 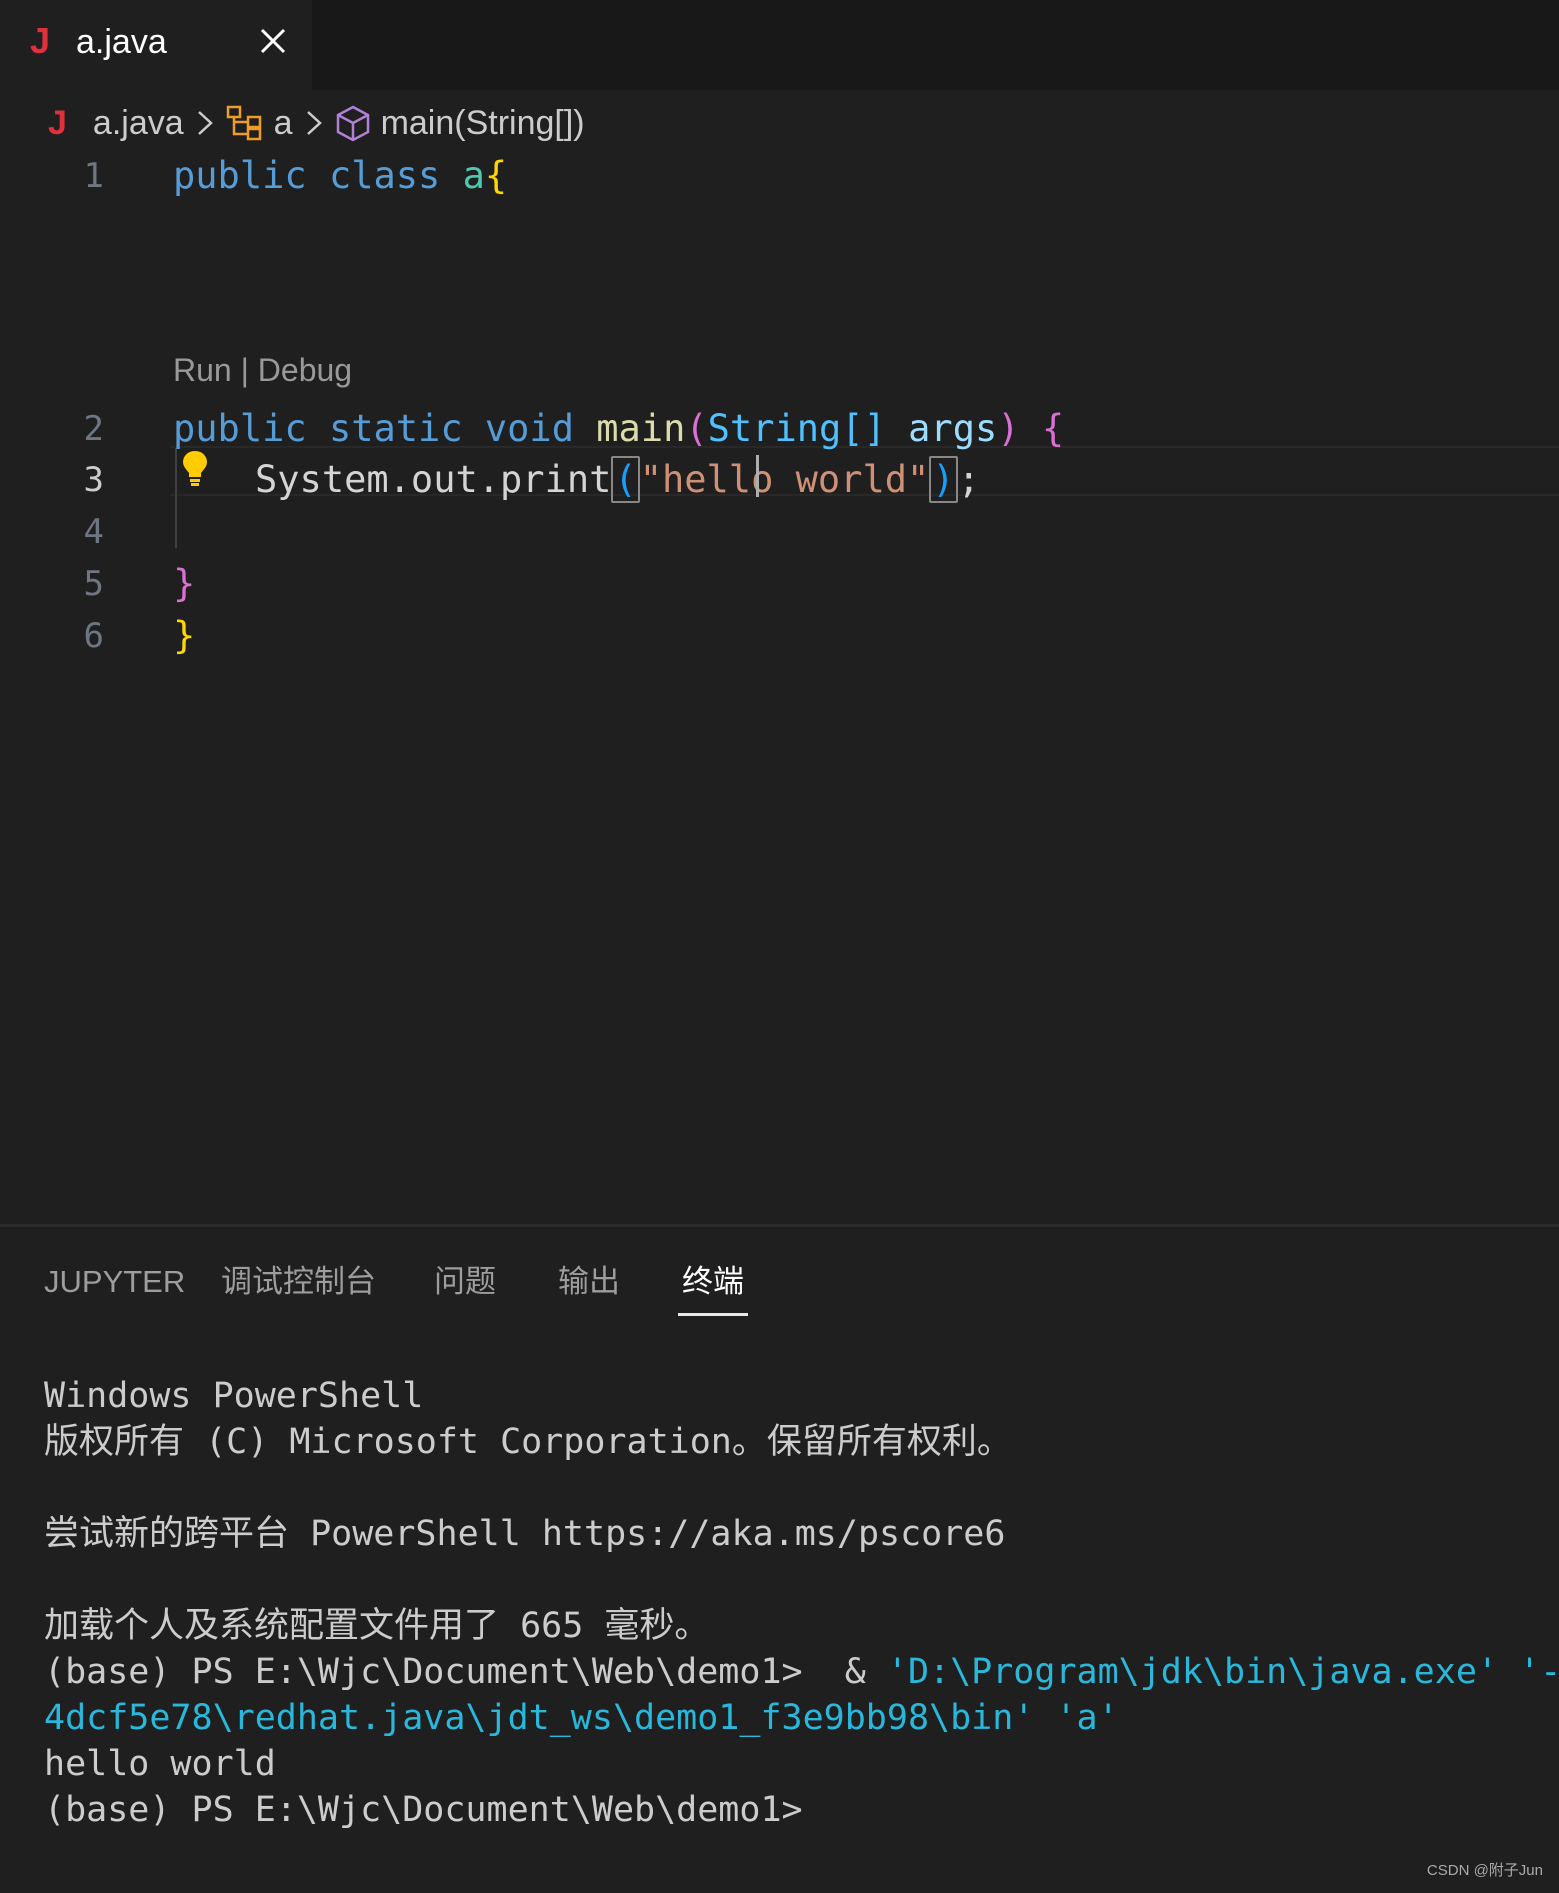 What do you see at coordinates (473, 175) in the screenshot?
I see `class-name: a` at bounding box center [473, 175].